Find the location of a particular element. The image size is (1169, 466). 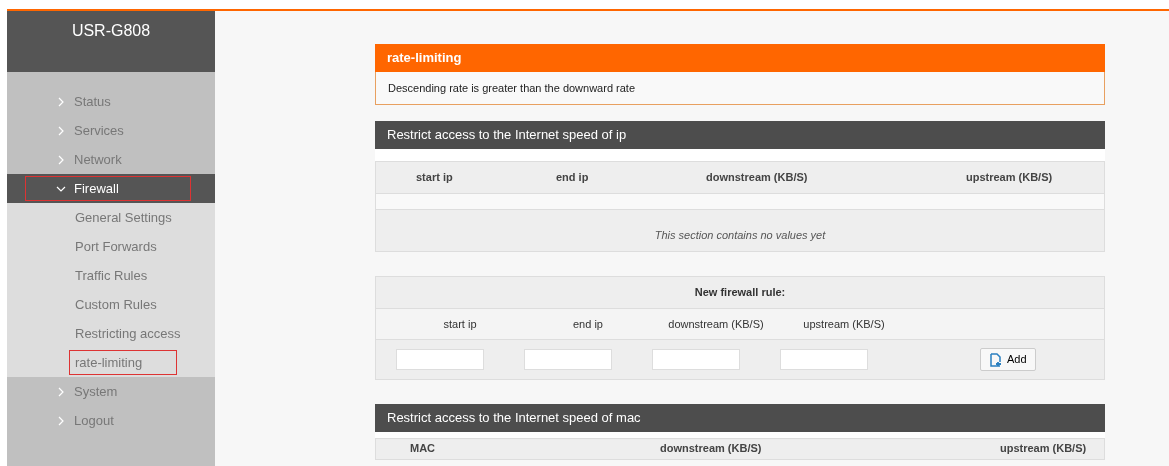

column-header: MAC is located at coordinates (423, 449).